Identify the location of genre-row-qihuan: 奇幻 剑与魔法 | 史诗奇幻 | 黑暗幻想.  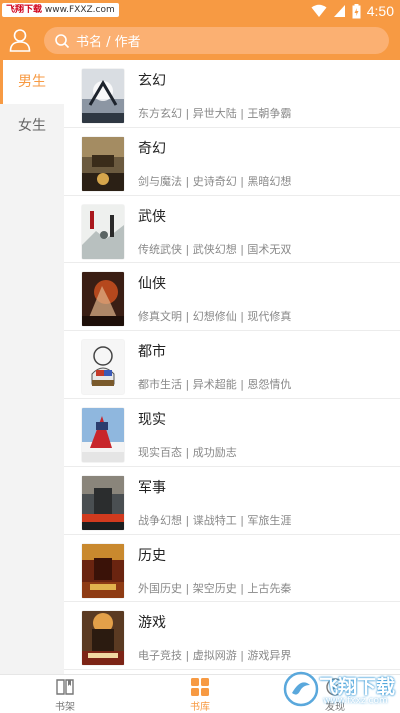
(232, 162).